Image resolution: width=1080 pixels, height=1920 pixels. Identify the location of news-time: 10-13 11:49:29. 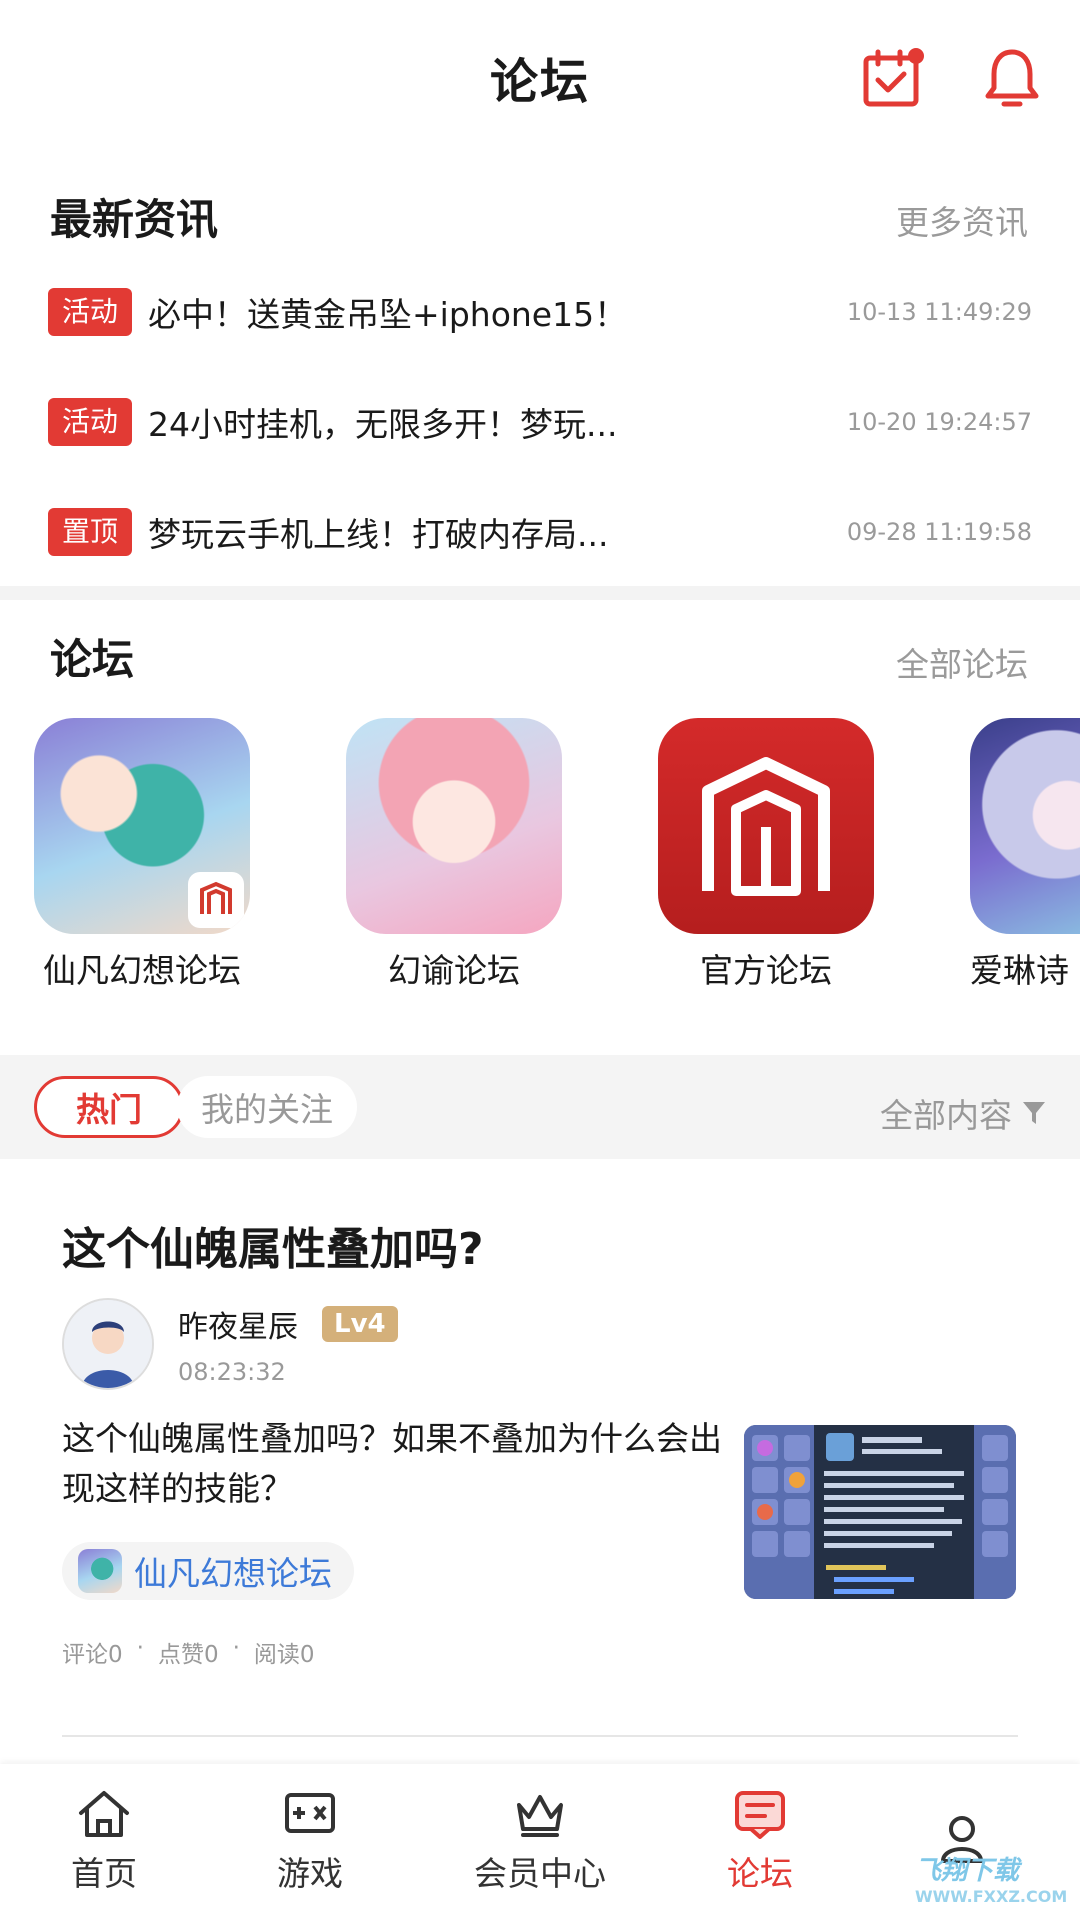
(939, 312).